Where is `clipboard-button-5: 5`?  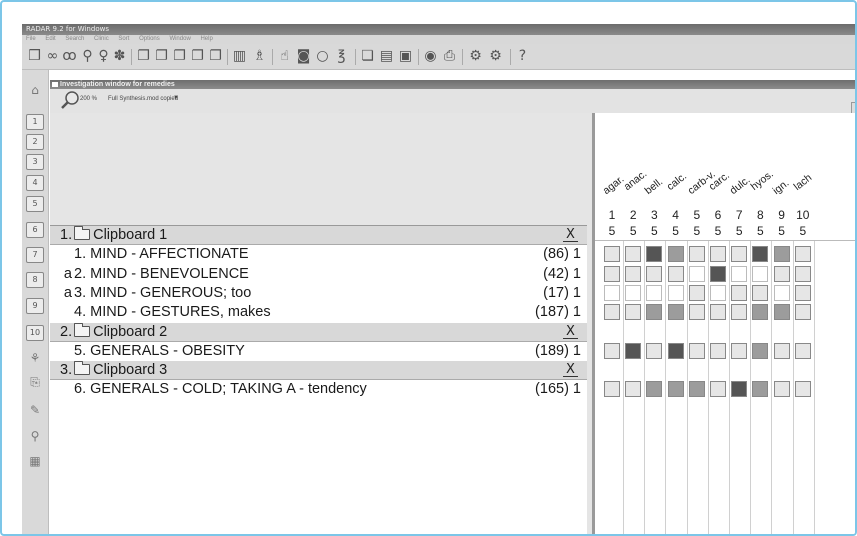
clipboard-button-5: 5 is located at coordinates (35, 204).